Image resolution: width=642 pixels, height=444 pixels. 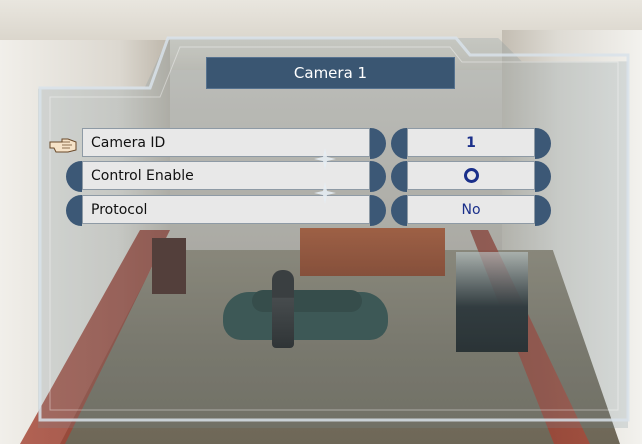 I want to click on menu-row-control-enable: Control Enable, so click(x=308, y=176).